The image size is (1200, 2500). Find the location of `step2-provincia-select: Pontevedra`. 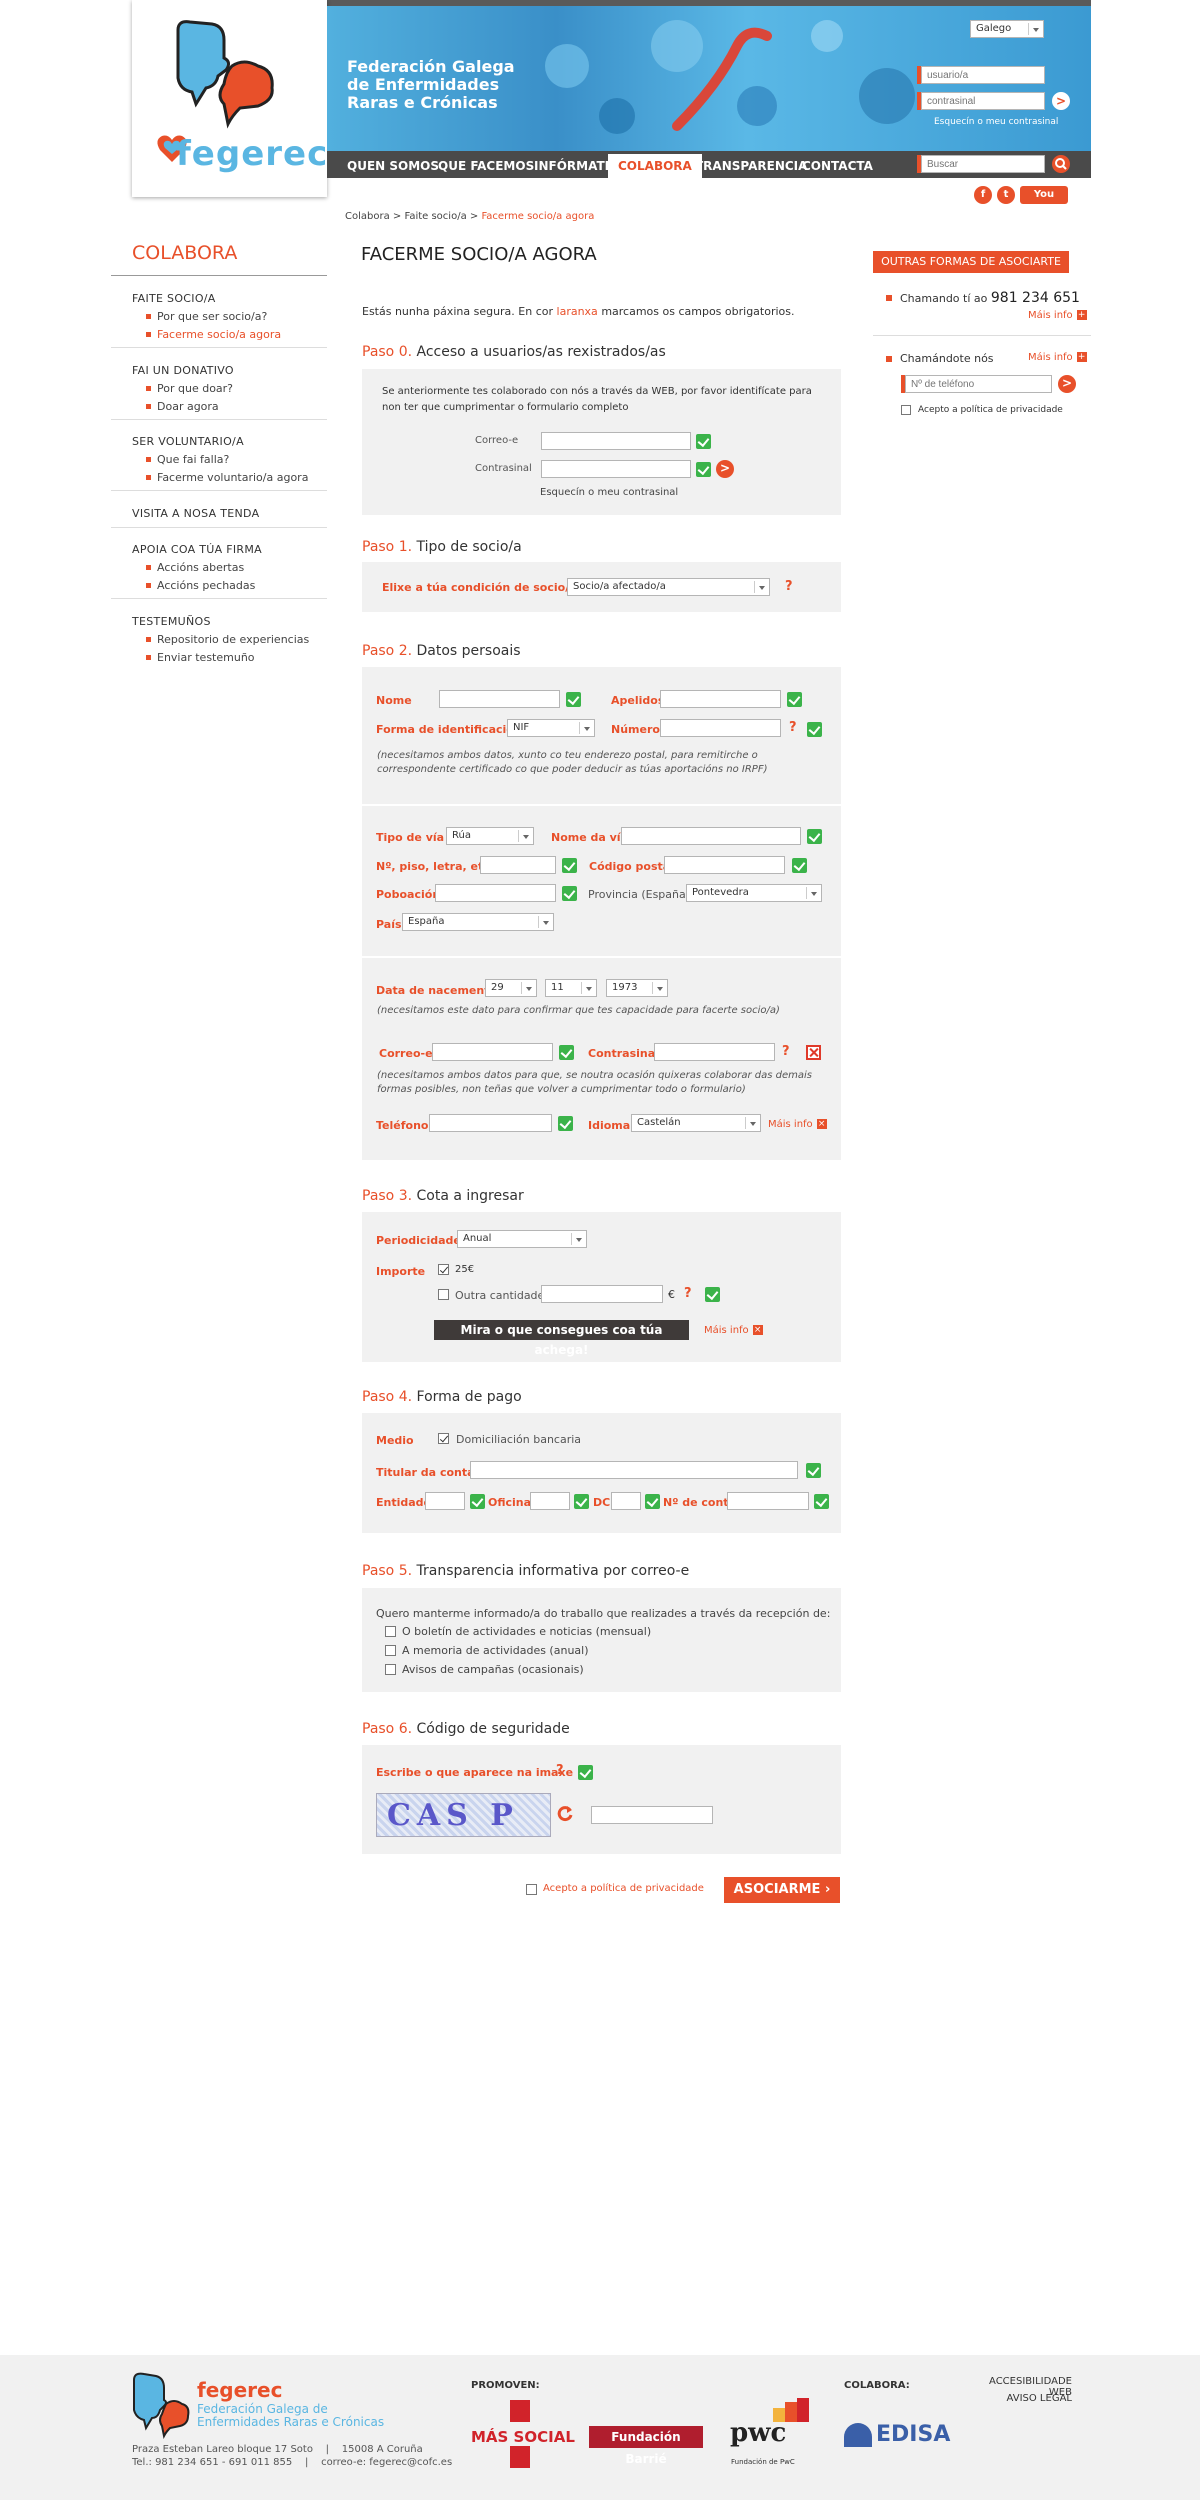

step2-provincia-select: Pontevedra is located at coordinates (754, 893).